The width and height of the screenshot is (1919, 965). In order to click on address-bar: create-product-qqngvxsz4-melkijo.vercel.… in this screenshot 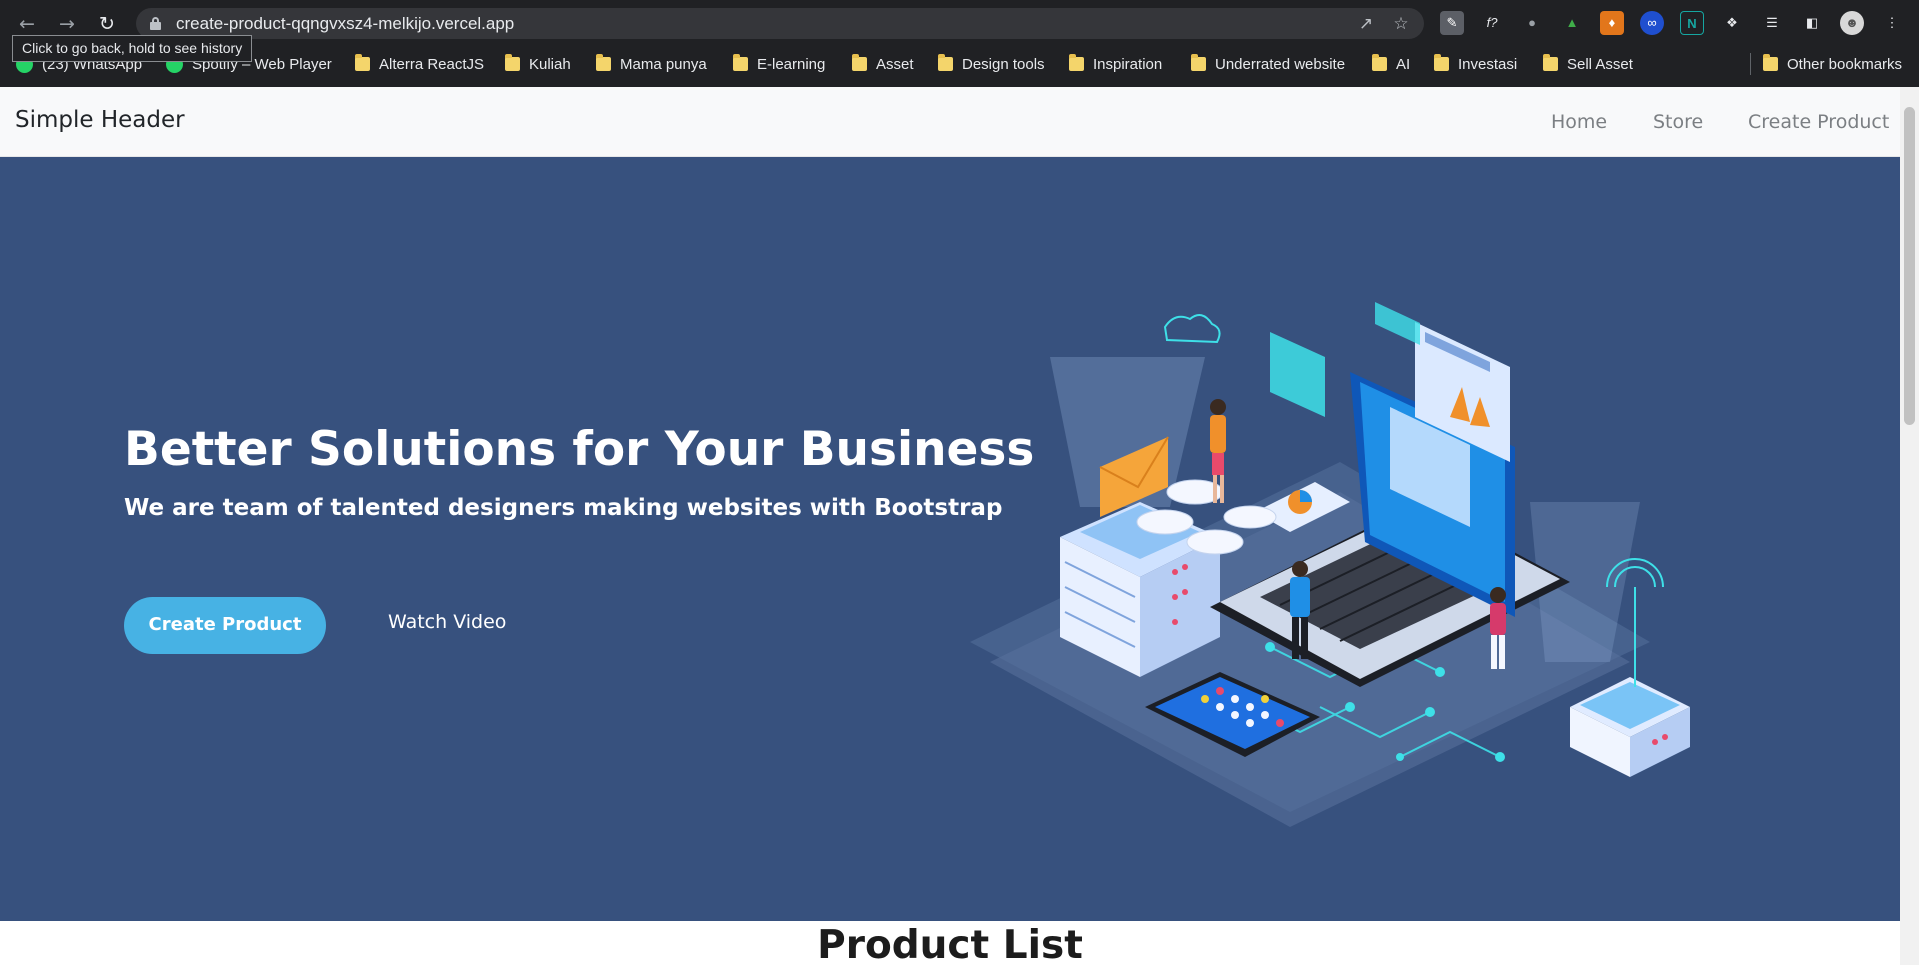, I will do `click(780, 23)`.